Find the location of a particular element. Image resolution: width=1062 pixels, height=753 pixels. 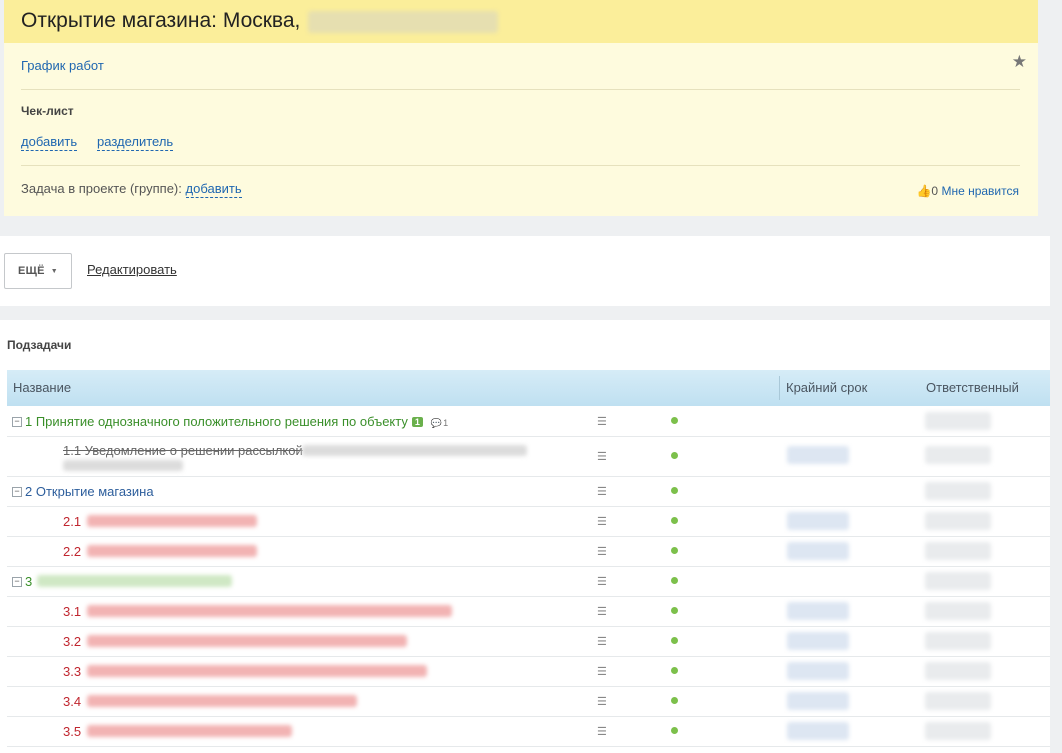

checklist-divider-link: разделитель is located at coordinates (135, 142).